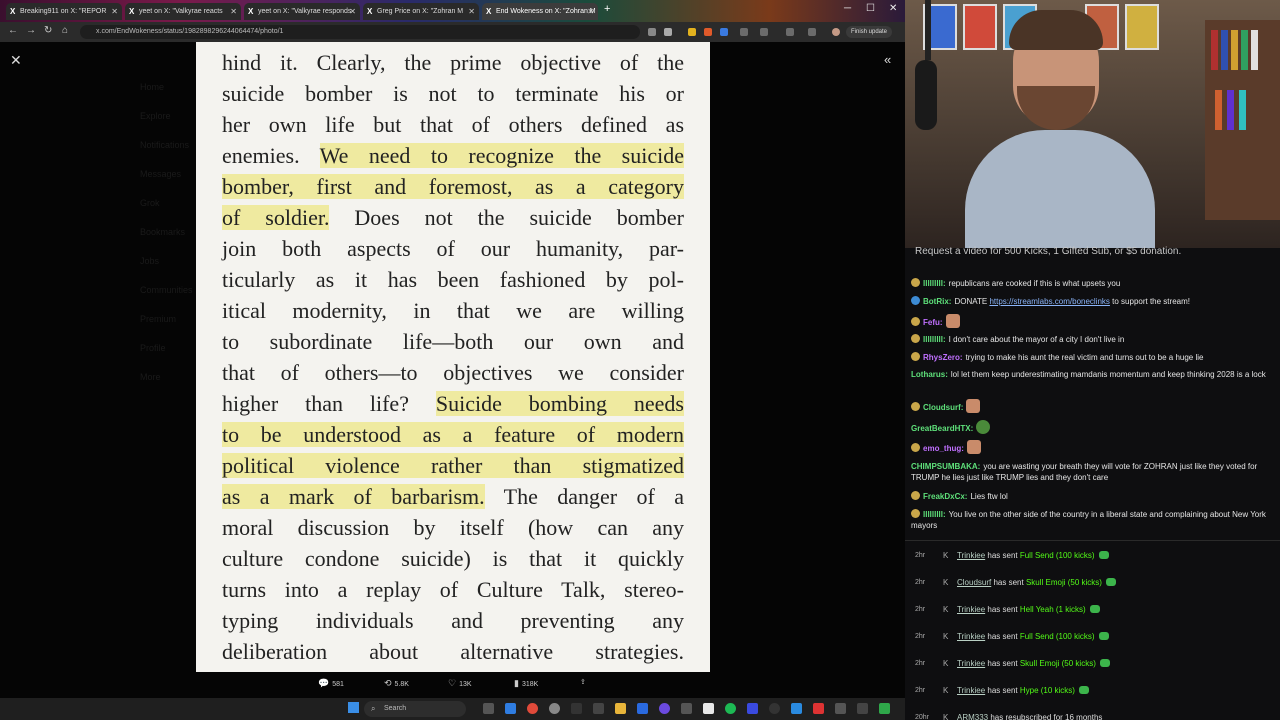 The image size is (1280, 720). What do you see at coordinates (48, 30) in the screenshot?
I see `reload-icon: ↻` at bounding box center [48, 30].